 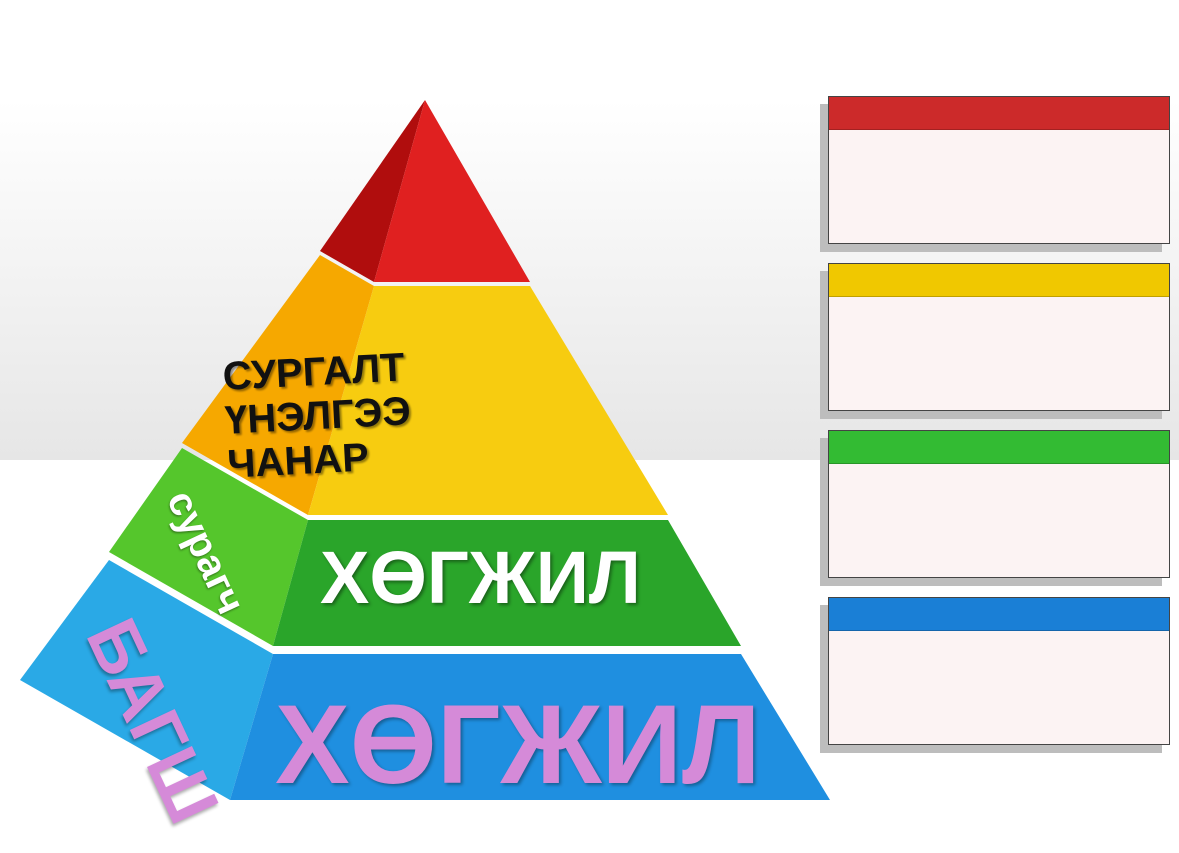 What do you see at coordinates (999, 614) in the screenshot?
I see `blue-box-header` at bounding box center [999, 614].